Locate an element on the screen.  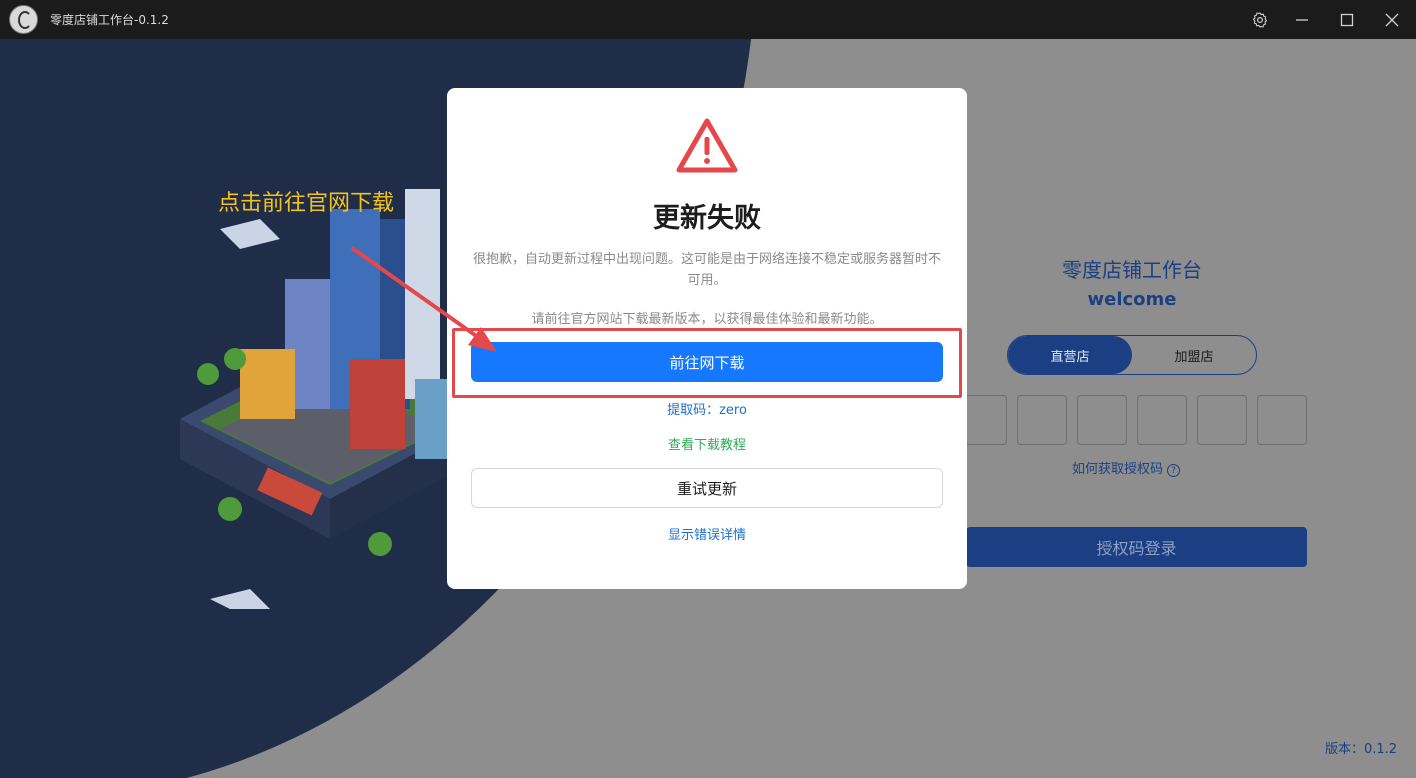
close-icon is located at coordinates (1392, 19).